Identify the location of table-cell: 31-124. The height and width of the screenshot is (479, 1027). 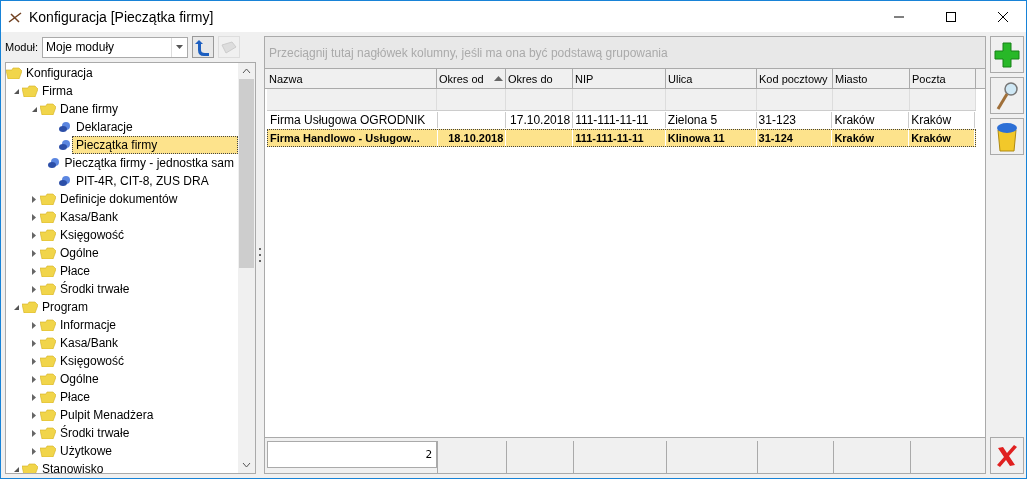
(794, 138).